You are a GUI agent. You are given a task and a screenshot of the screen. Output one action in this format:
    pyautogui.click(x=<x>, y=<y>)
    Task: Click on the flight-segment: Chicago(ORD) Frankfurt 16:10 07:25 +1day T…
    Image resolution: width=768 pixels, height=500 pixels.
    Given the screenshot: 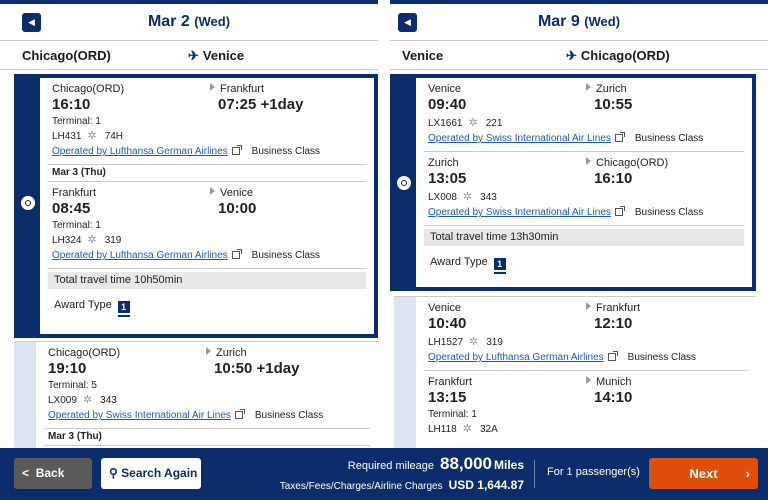 What is the action you would take?
    pyautogui.click(x=207, y=121)
    